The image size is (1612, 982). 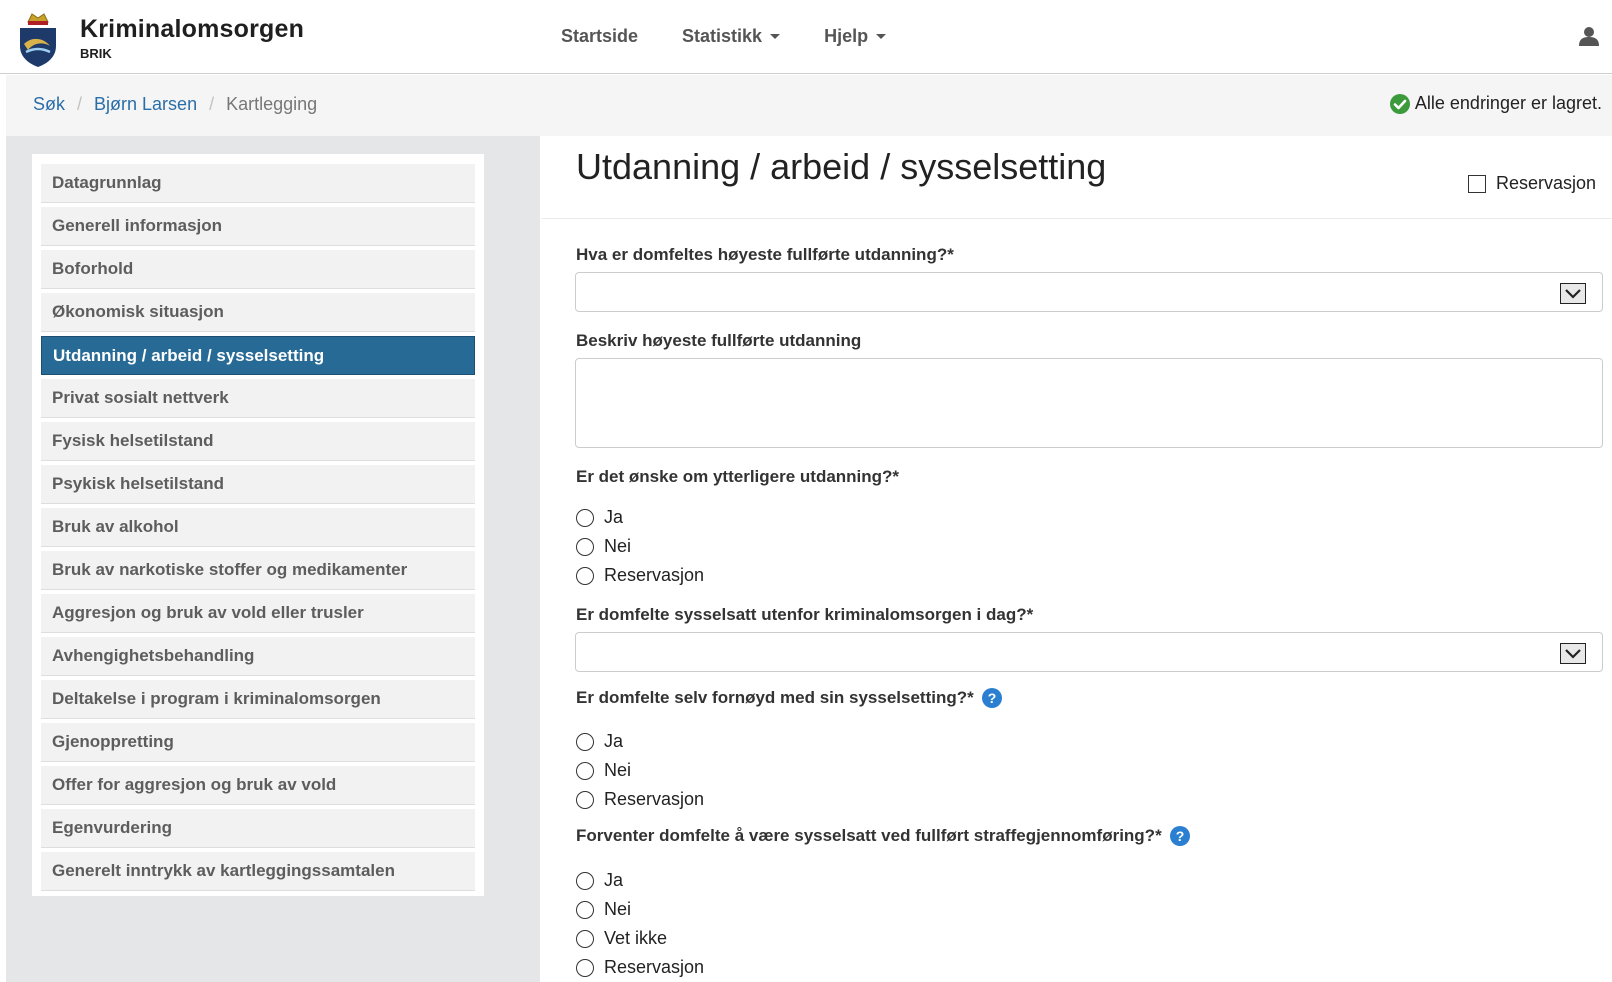 What do you see at coordinates (192, 29) in the screenshot?
I see `brand-title: Kriminalomsorgen` at bounding box center [192, 29].